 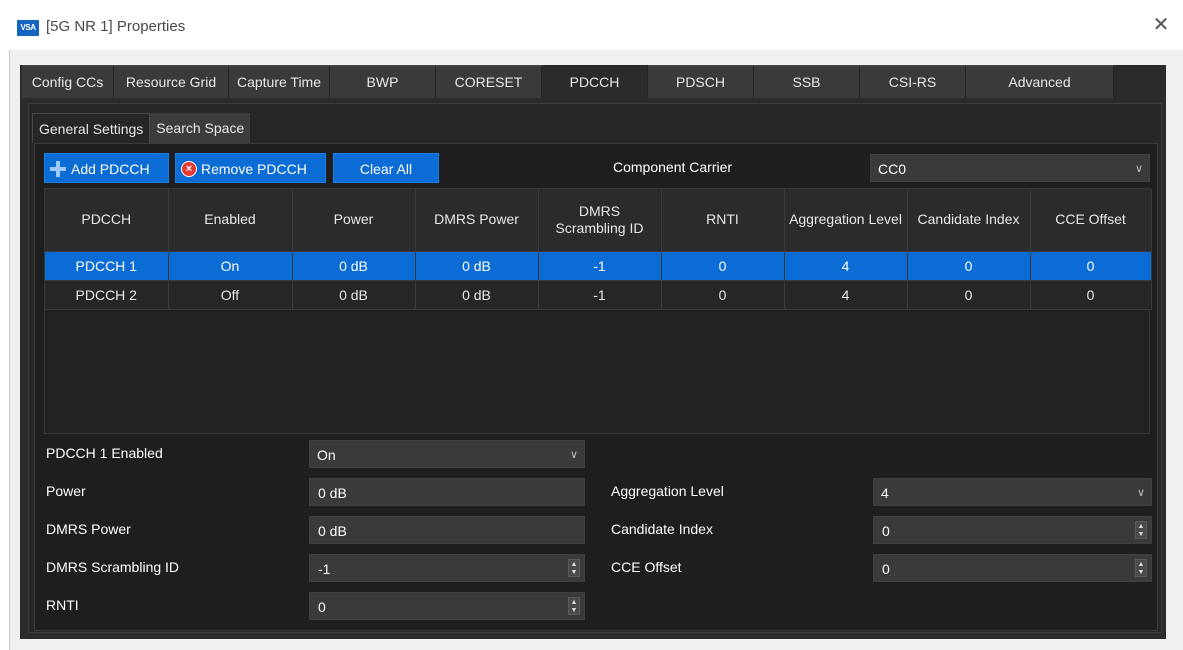 I want to click on candidate-index-stepper: 0 ▲ ▼, so click(x=1012, y=530).